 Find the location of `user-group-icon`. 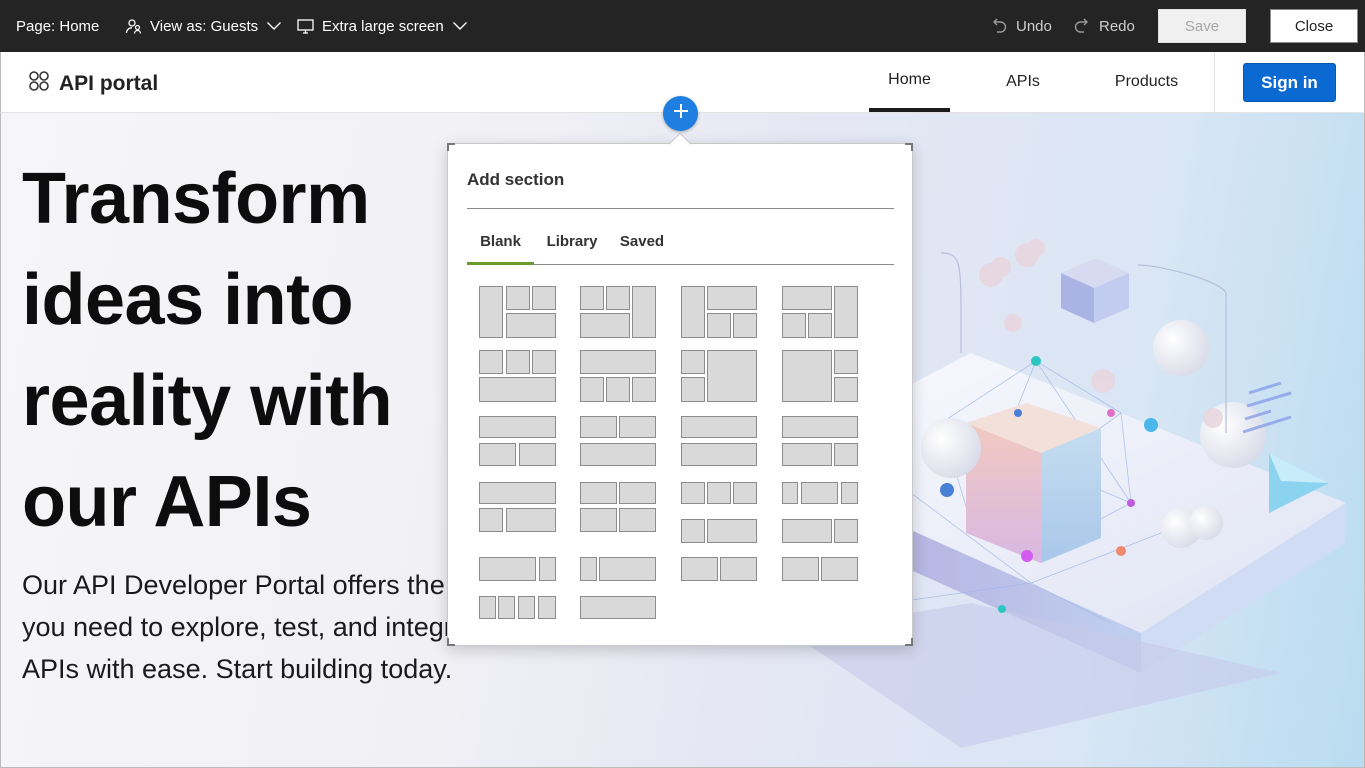

user-group-icon is located at coordinates (133, 26).